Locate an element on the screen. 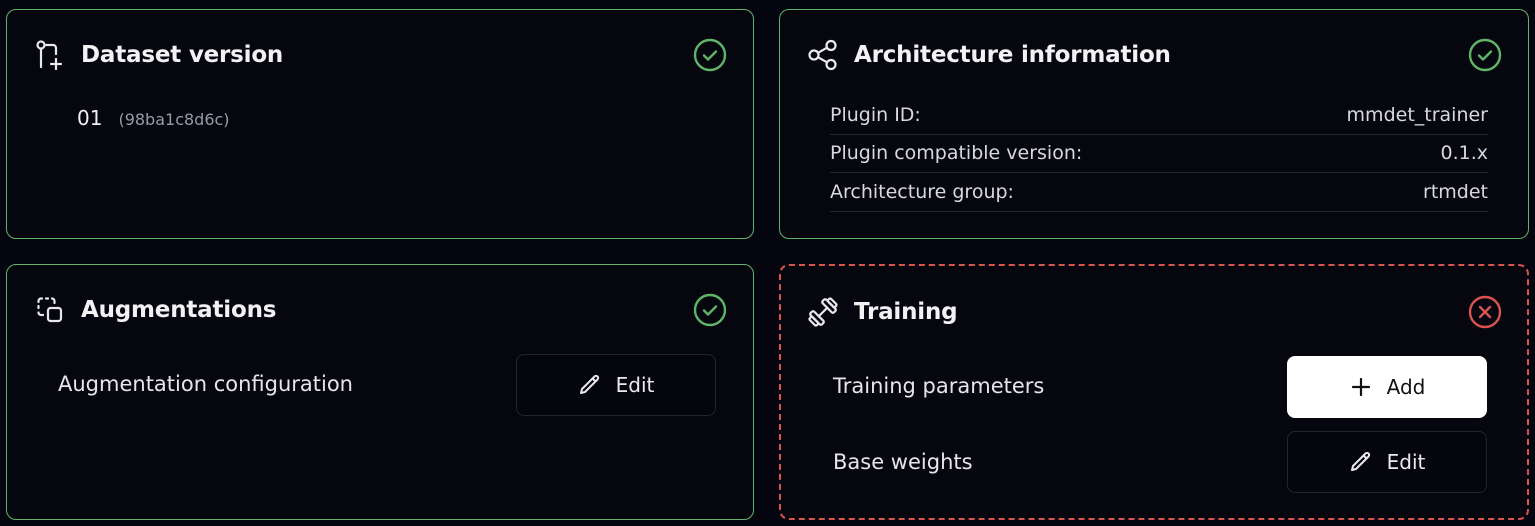 The image size is (1535, 526). dataset-version-number: 01 is located at coordinates (90, 118).